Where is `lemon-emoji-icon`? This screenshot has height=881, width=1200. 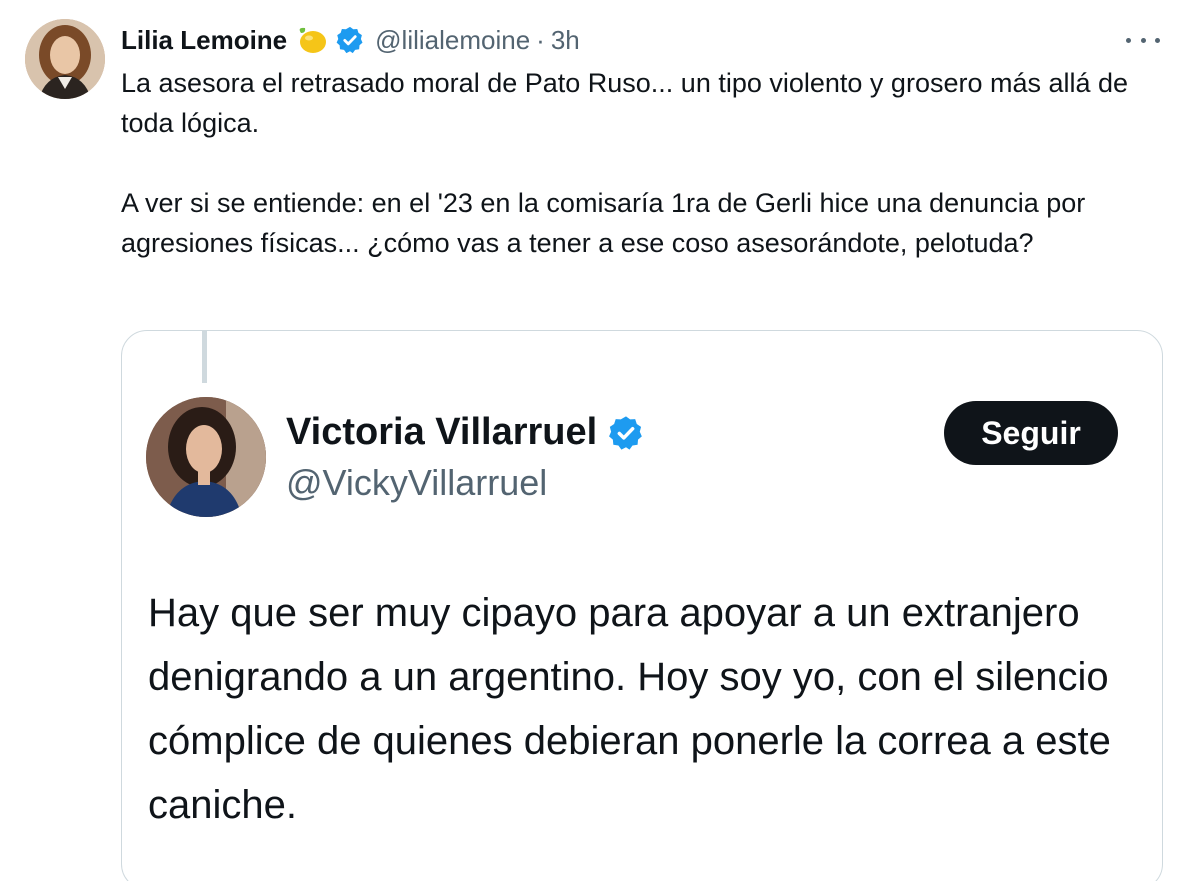 lemon-emoji-icon is located at coordinates (312, 40).